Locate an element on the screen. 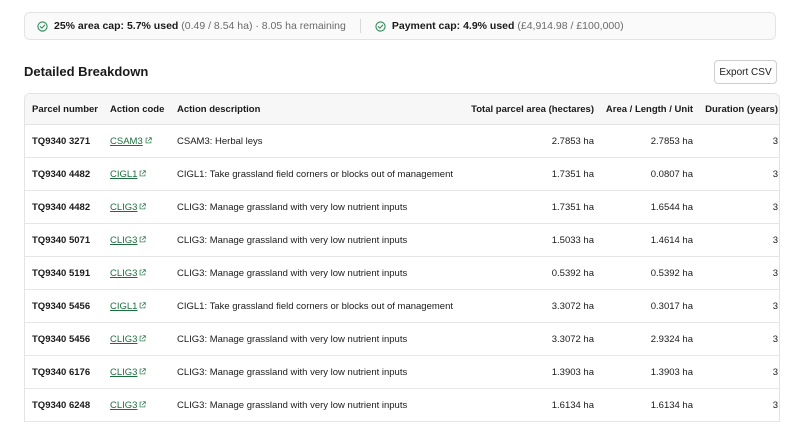 This screenshot has height=422, width=800. area-length-unit-cell: 1.6544 ha is located at coordinates (643, 207).